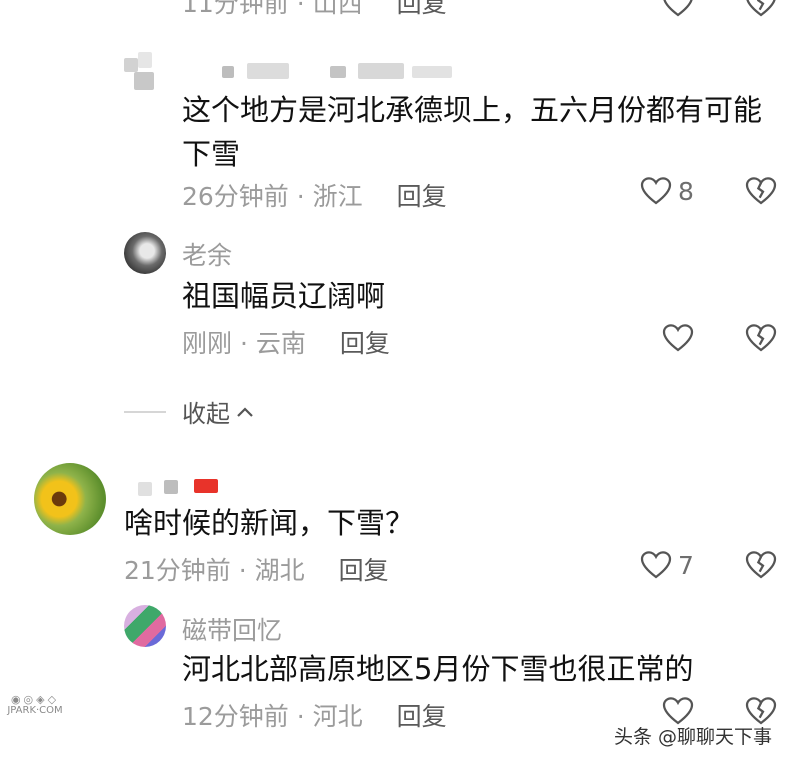 This screenshot has height=760, width=800. Describe the element at coordinates (686, 565) in the screenshot. I see `like-count: 7` at that location.